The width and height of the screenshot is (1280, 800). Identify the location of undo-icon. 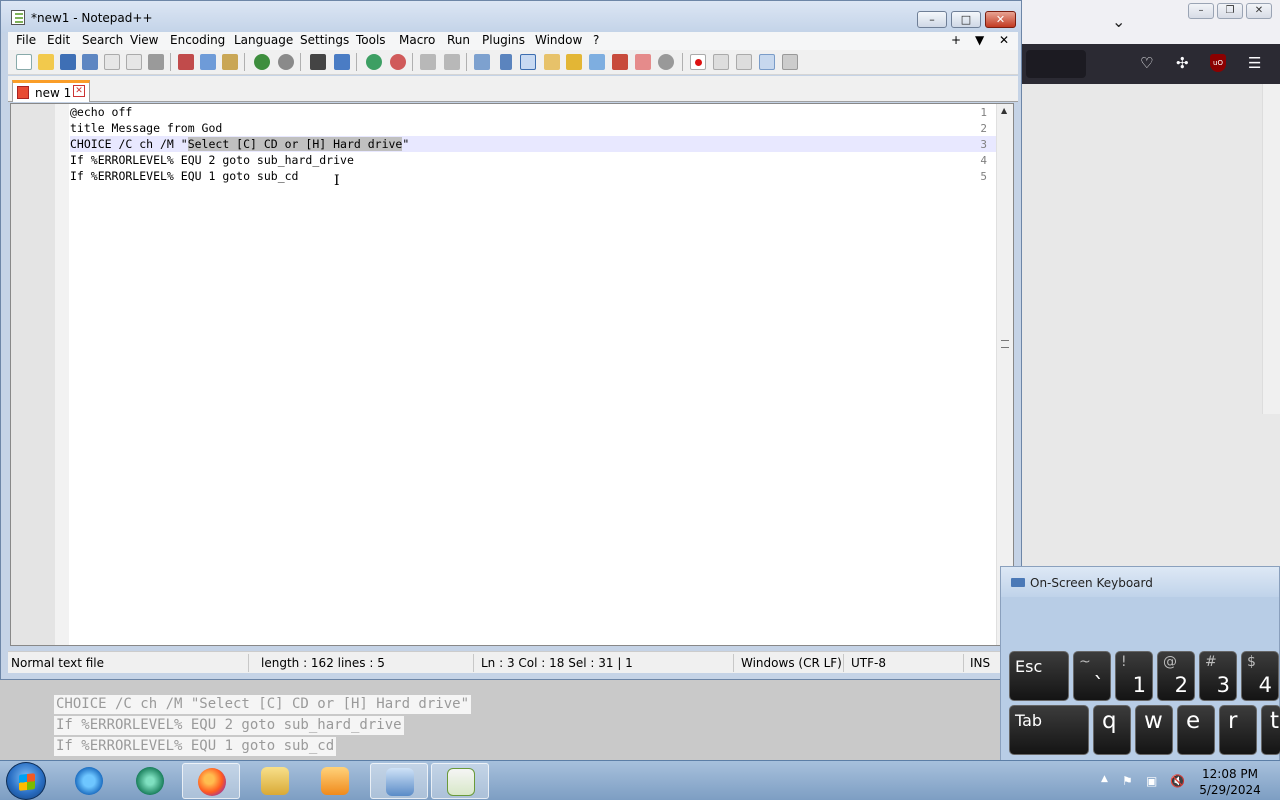
(262, 62).